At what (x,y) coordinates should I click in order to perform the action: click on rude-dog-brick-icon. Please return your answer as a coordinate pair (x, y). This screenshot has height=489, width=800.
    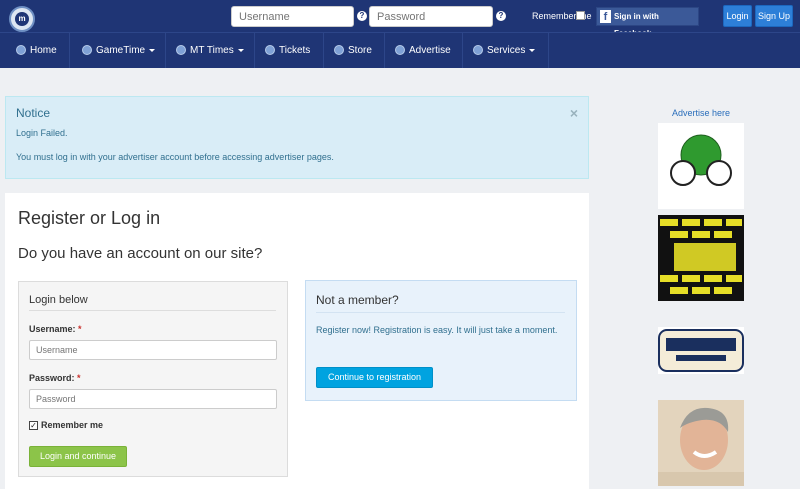
    Looking at the image, I should click on (701, 258).